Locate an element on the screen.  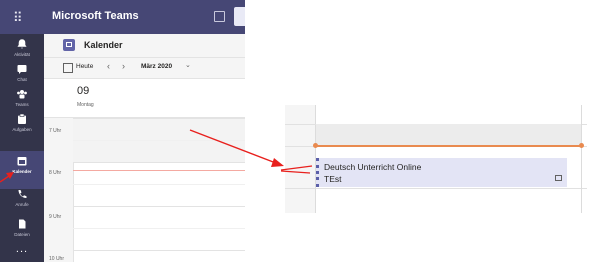
rail-label: Dateien is located at coordinates (22, 234).